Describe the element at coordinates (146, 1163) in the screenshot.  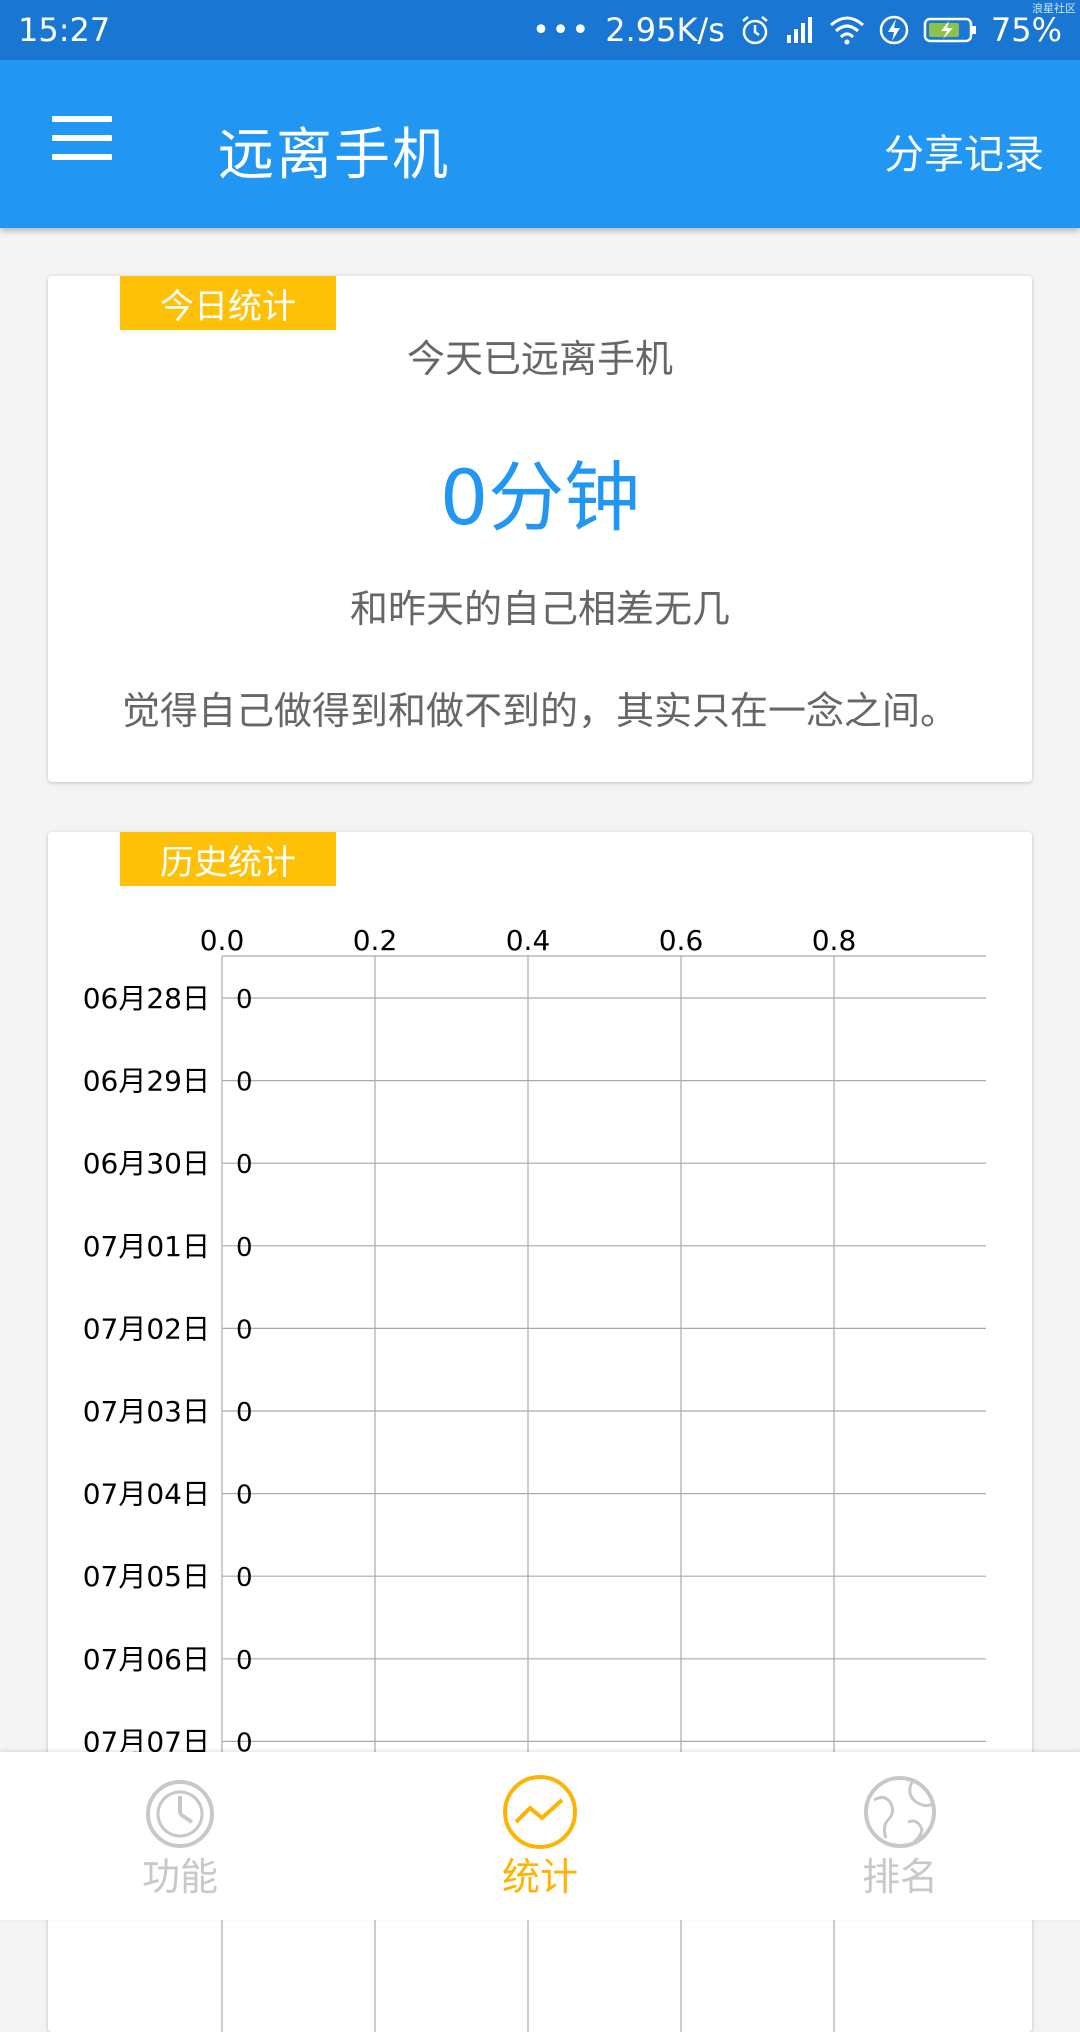
I see `category-label: 06月30日` at that location.